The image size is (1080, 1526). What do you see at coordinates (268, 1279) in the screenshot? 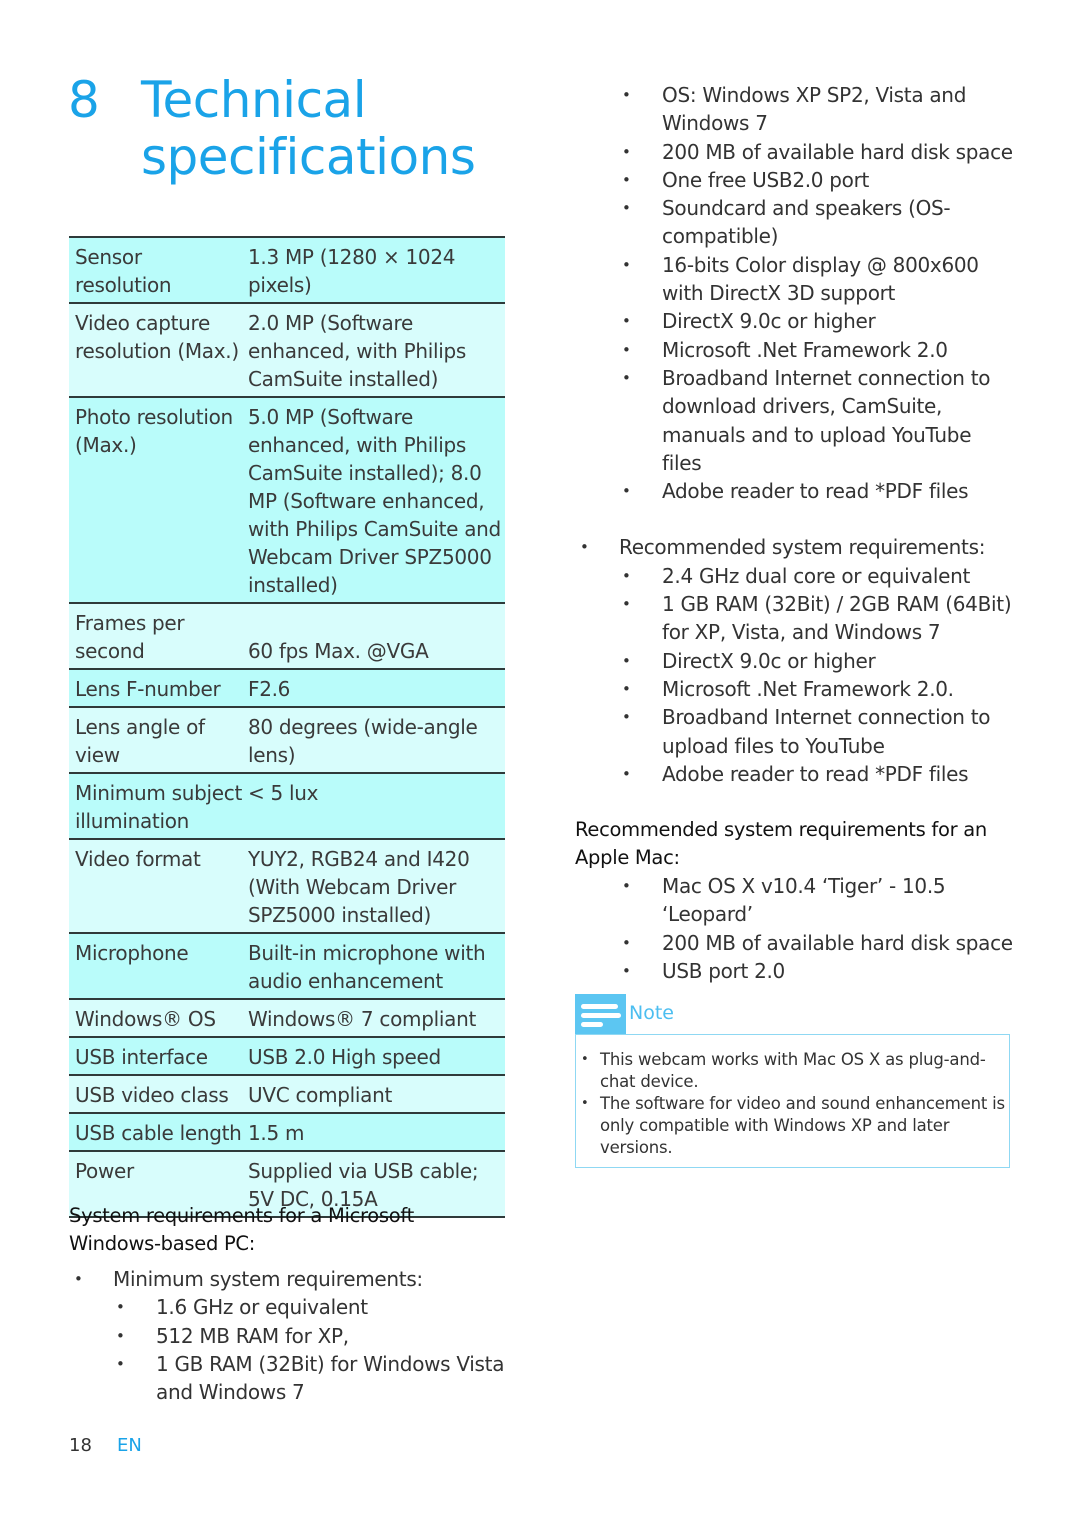
I see `minimum-label: Minimum system requirements:` at bounding box center [268, 1279].